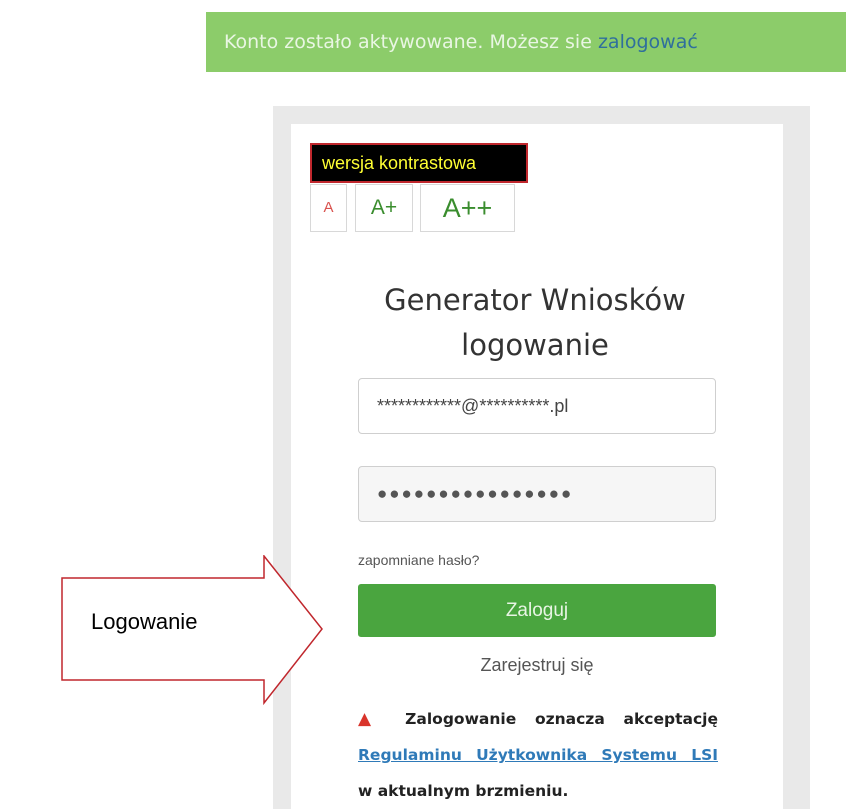 The height and width of the screenshot is (809, 856). Describe the element at coordinates (537, 406) in the screenshot. I see `email-field: ************@**********.pl` at that location.